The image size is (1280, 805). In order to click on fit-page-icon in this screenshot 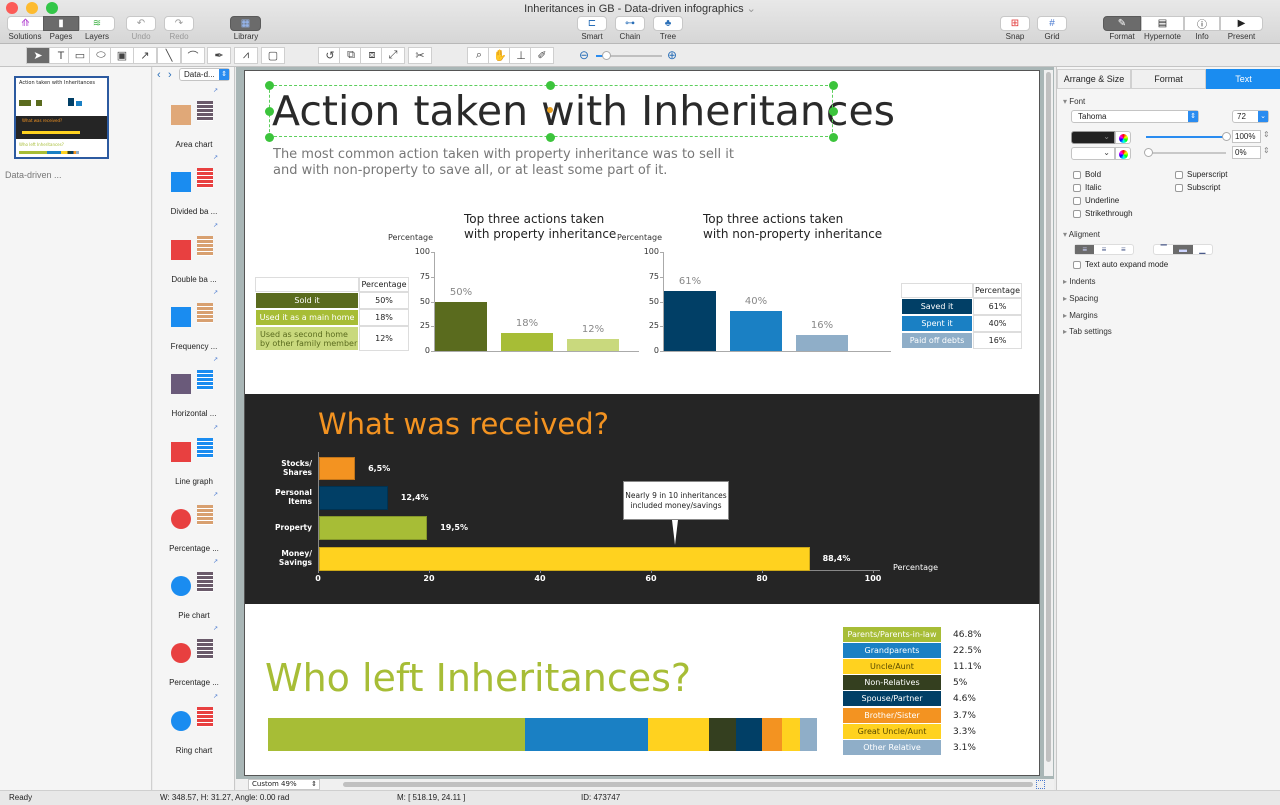, I will do `click(1040, 784)`.